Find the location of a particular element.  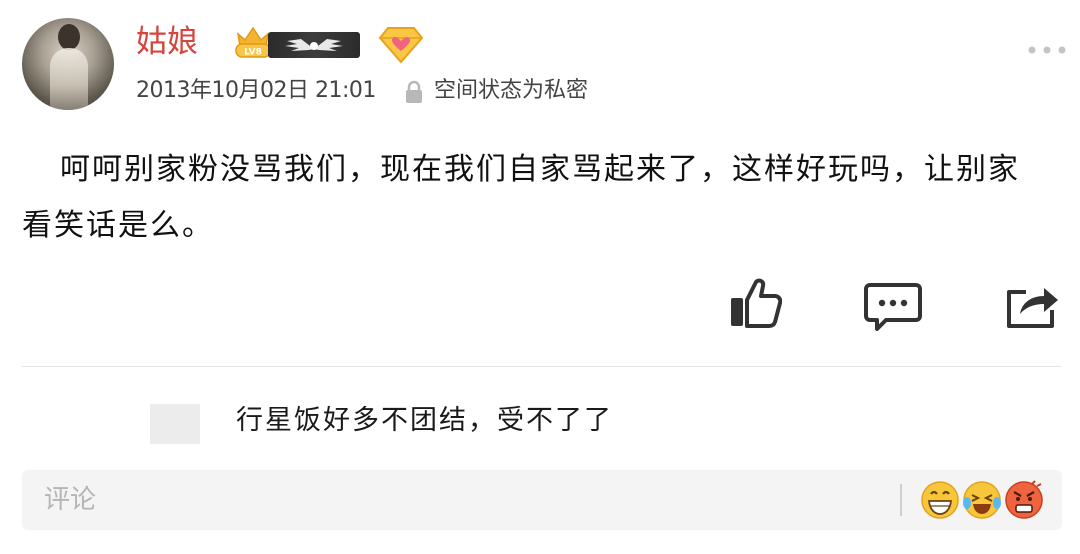

more-horizontal-icon is located at coordinates (1047, 47).